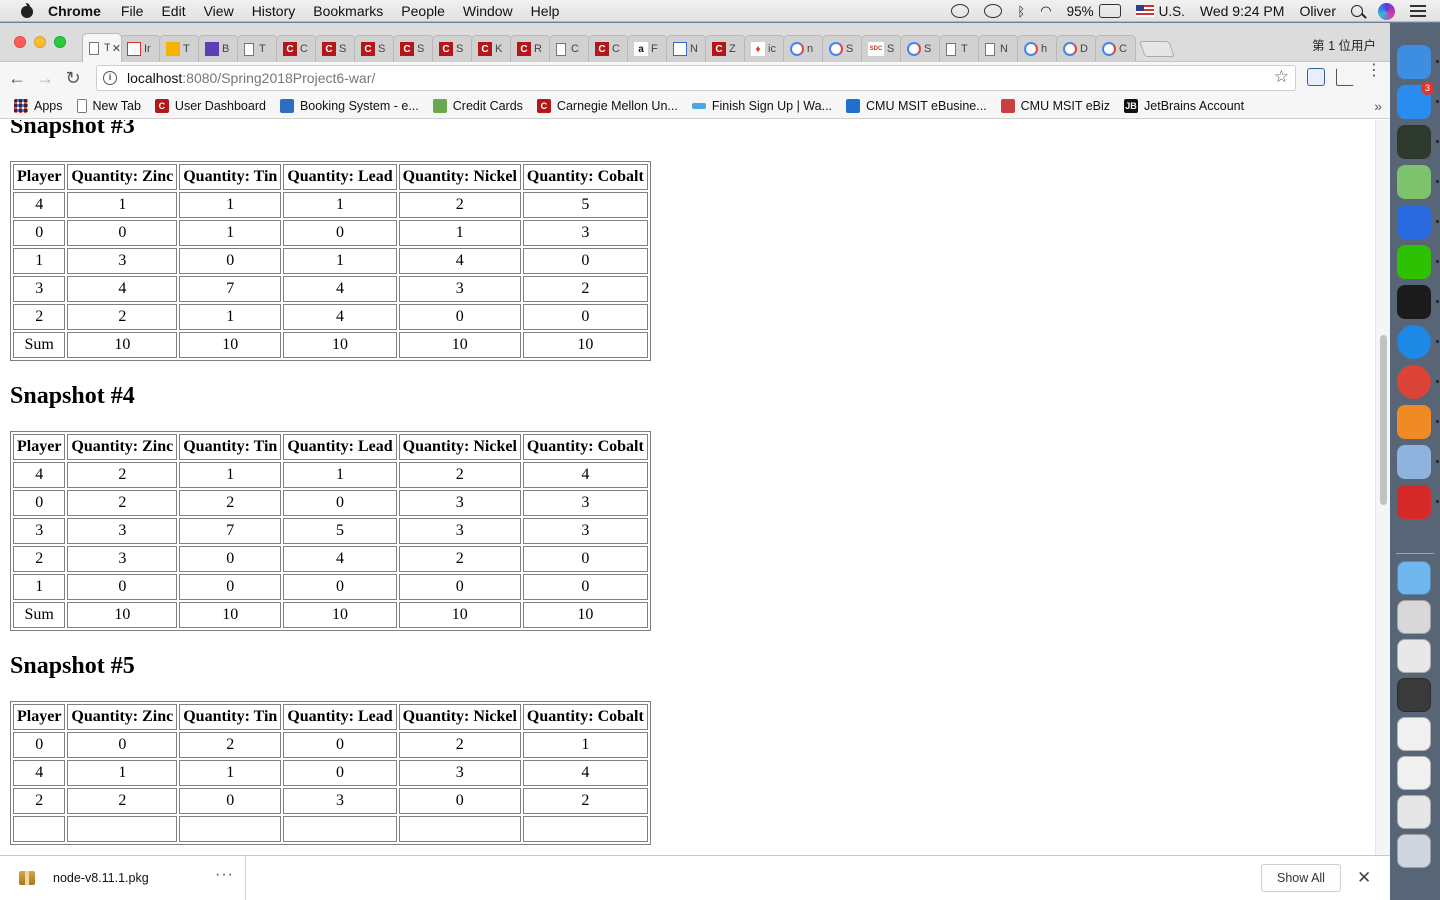 The image size is (1440, 900). Describe the element at coordinates (1172, 11) in the screenshot. I see `input-source-label: U.S.` at that location.